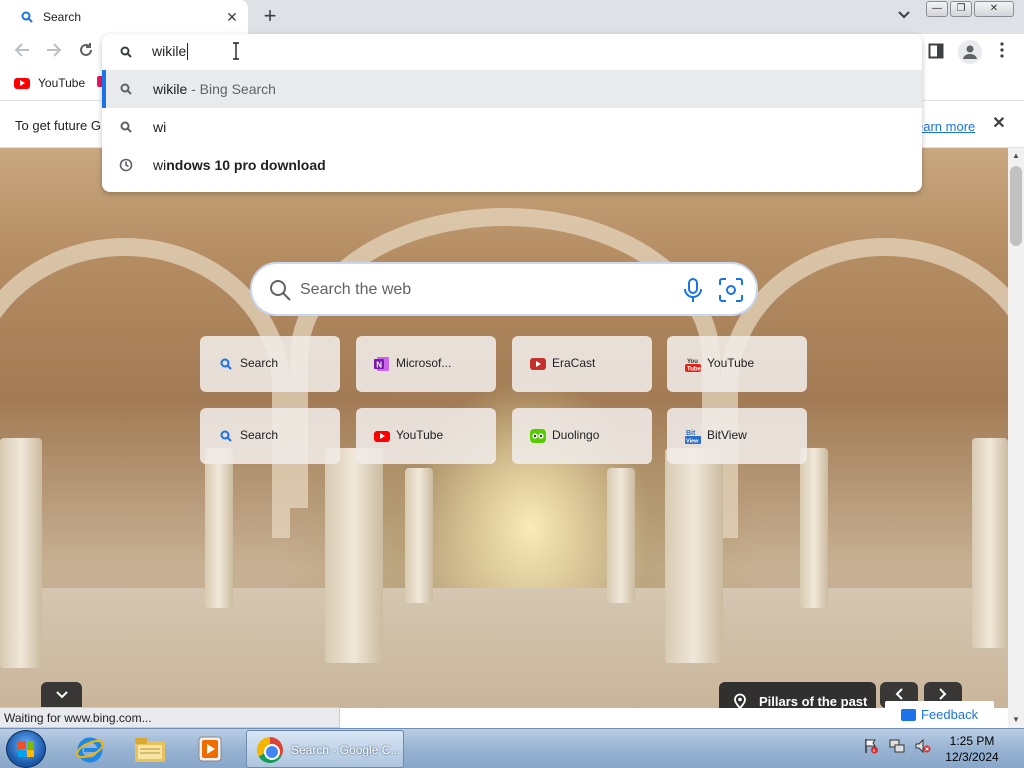  I want to click on close-window-button: ✕, so click(994, 9).